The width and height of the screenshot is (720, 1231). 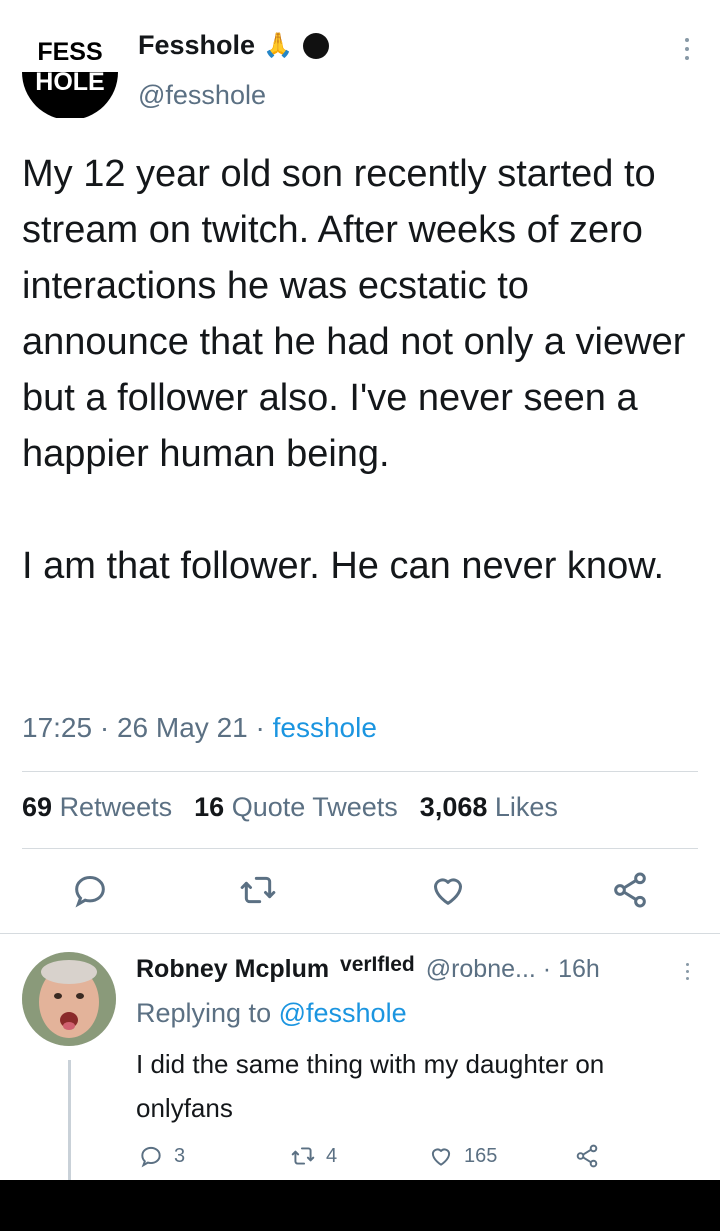 I want to click on logo-text-top: FESS, so click(x=69, y=52).